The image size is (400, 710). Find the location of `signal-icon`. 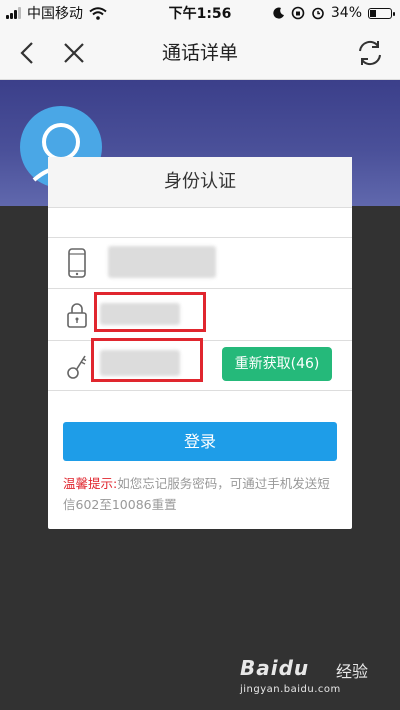

signal-icon is located at coordinates (13, 13).